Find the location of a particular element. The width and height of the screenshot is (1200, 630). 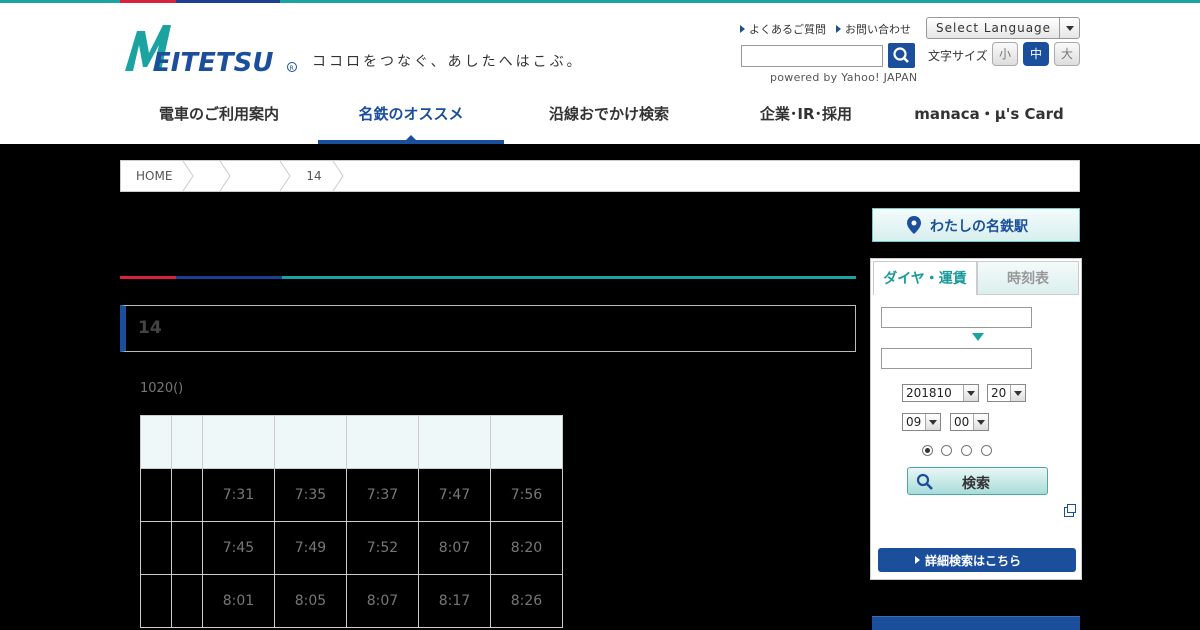

from-station-input is located at coordinates (956, 317).